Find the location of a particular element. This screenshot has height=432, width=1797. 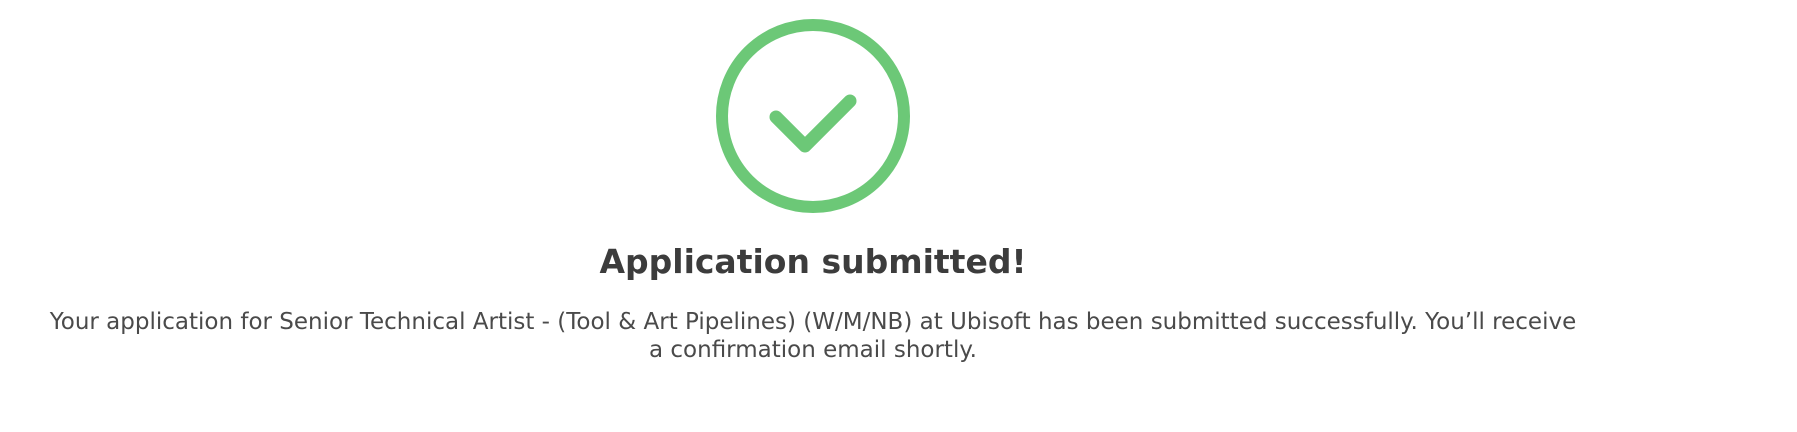

page-title: Application submitted! is located at coordinates (813, 261).